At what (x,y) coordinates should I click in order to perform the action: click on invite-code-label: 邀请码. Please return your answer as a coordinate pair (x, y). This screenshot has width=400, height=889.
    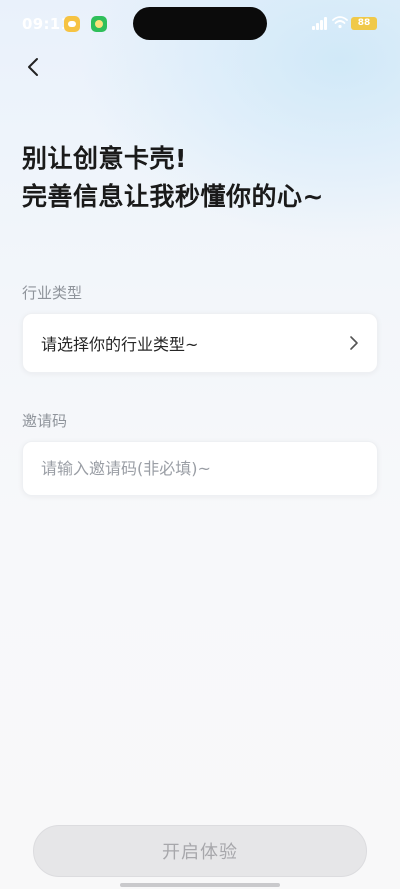
    Looking at the image, I should click on (45, 421).